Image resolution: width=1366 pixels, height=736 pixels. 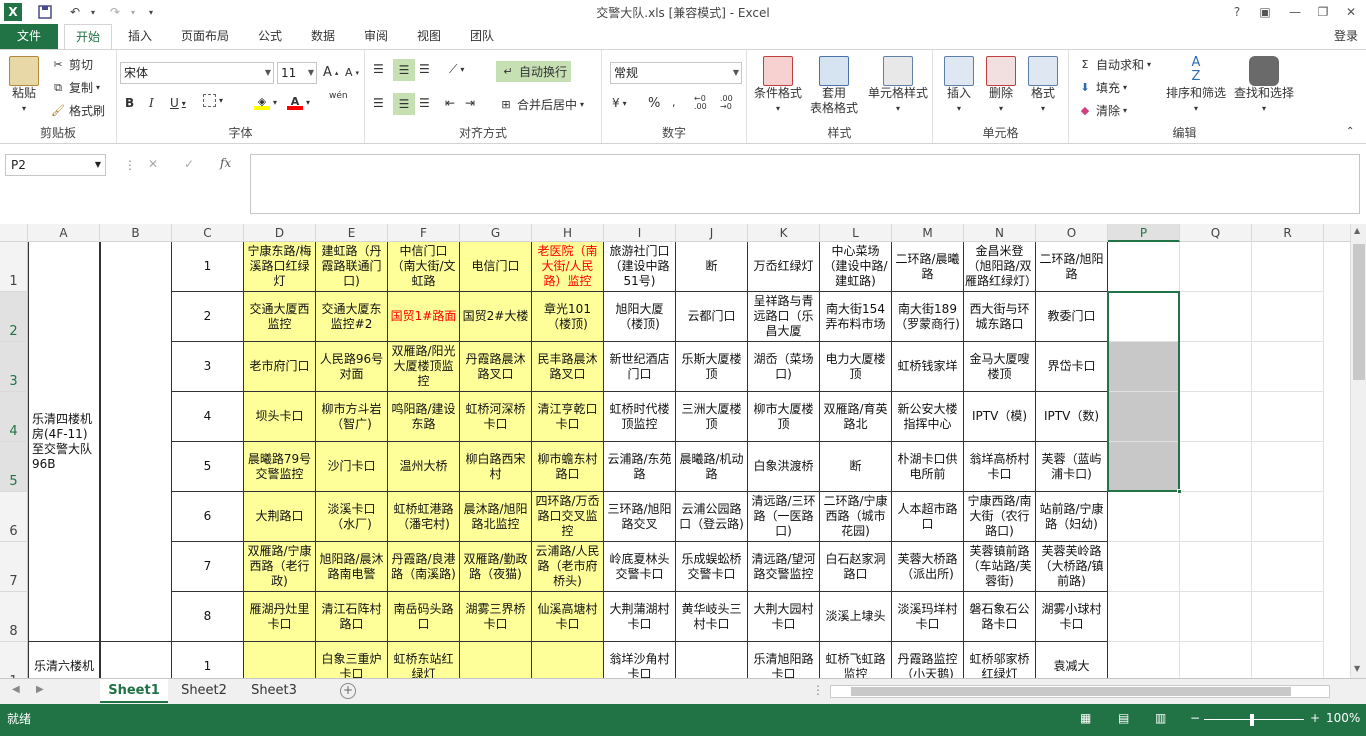 I want to click on undo-dropdown-icon: ▾, so click(x=93, y=12).